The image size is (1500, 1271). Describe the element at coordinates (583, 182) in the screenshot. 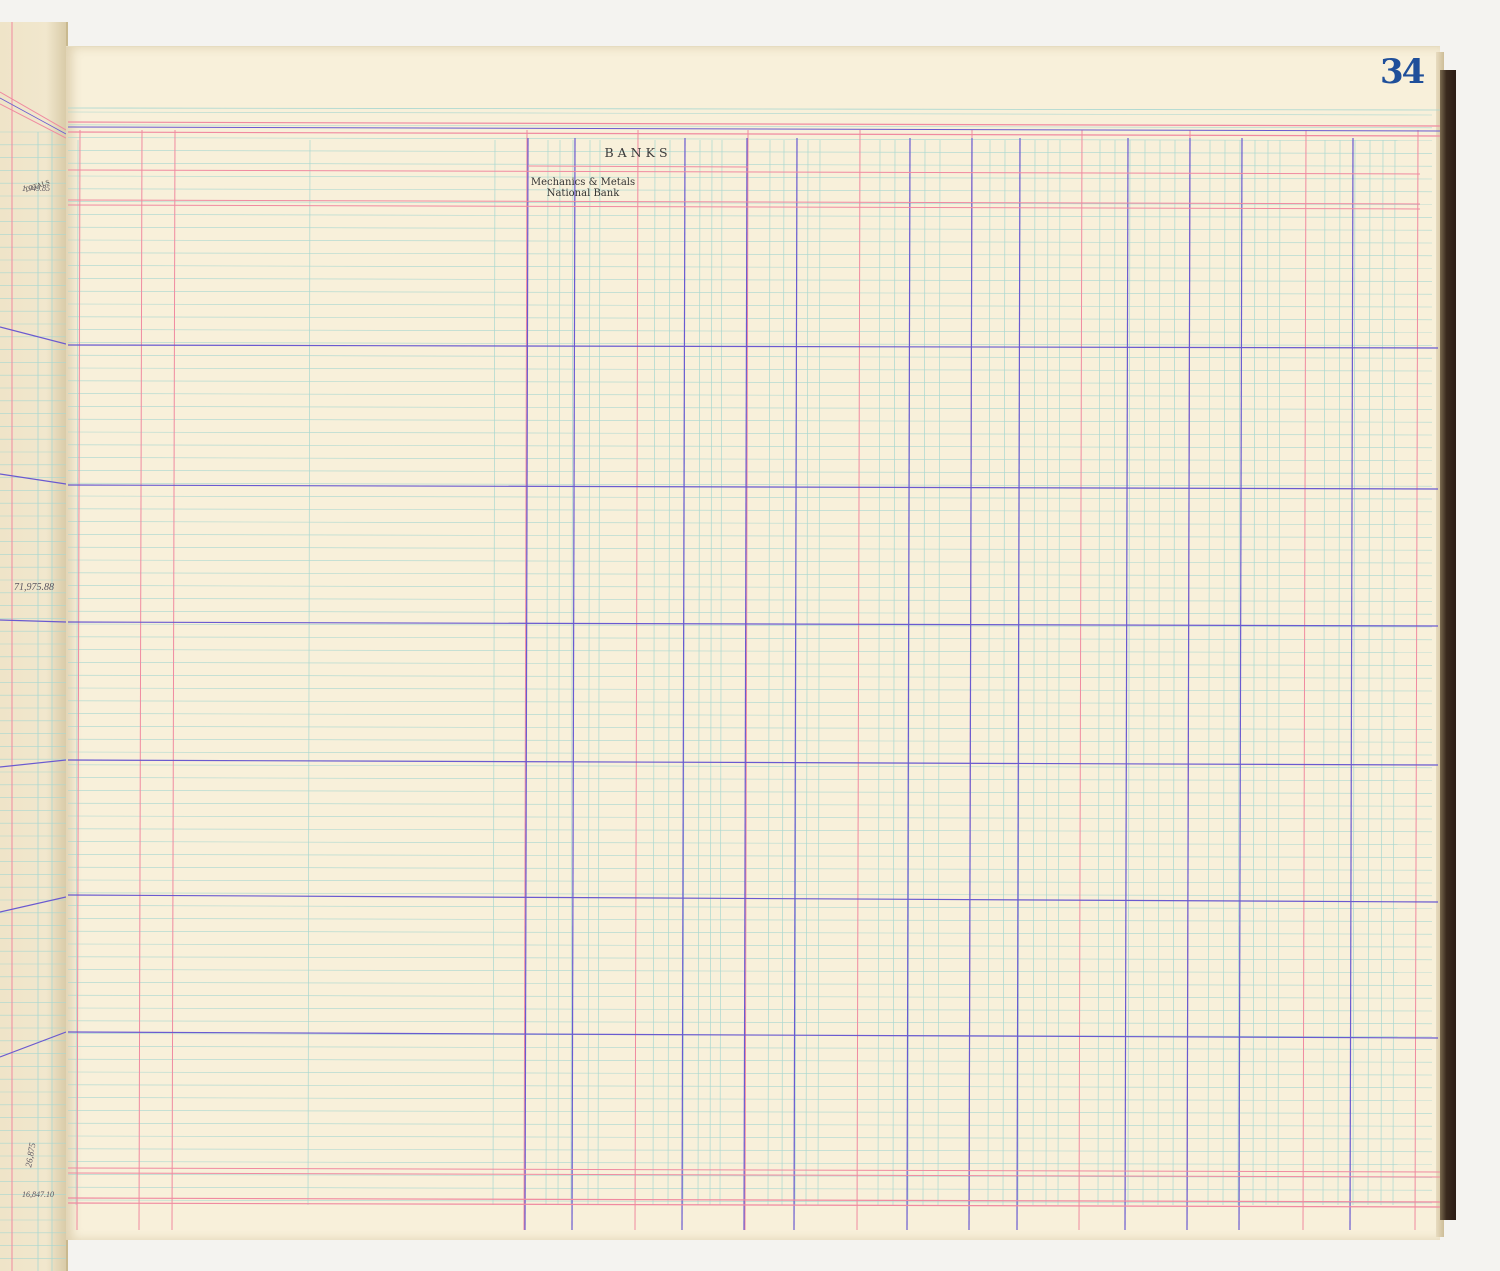

I see `bank-name-line1: Mechanics & Metals` at that location.